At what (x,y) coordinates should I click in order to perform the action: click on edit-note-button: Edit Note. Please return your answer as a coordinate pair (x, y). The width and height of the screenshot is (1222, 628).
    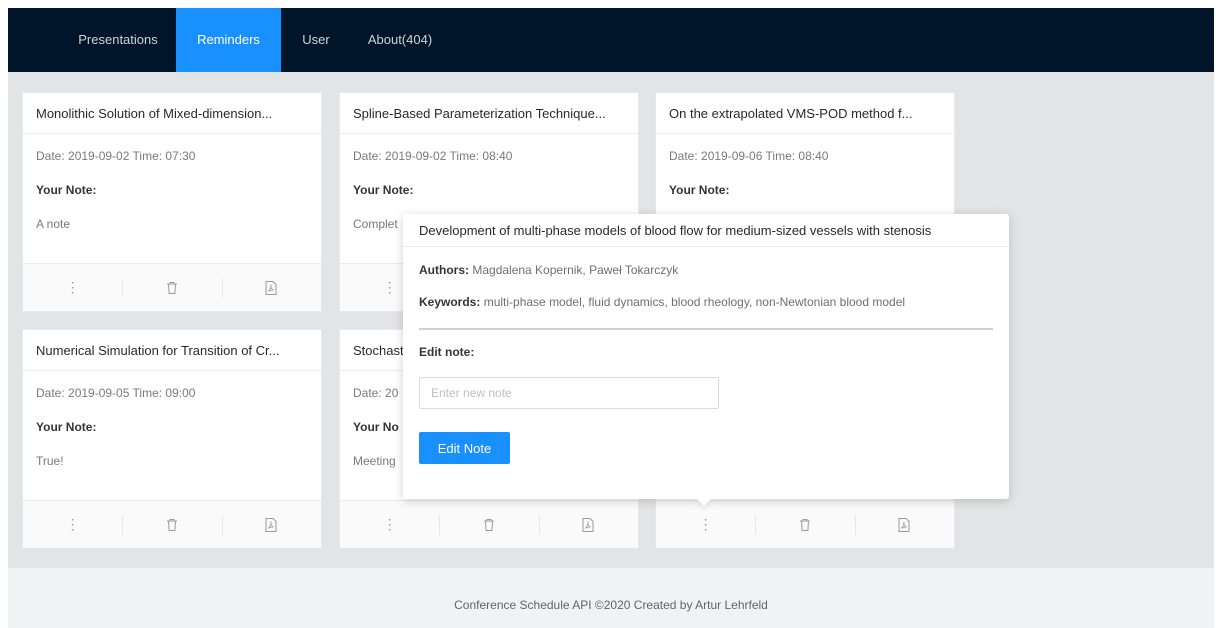
    Looking at the image, I should click on (464, 448).